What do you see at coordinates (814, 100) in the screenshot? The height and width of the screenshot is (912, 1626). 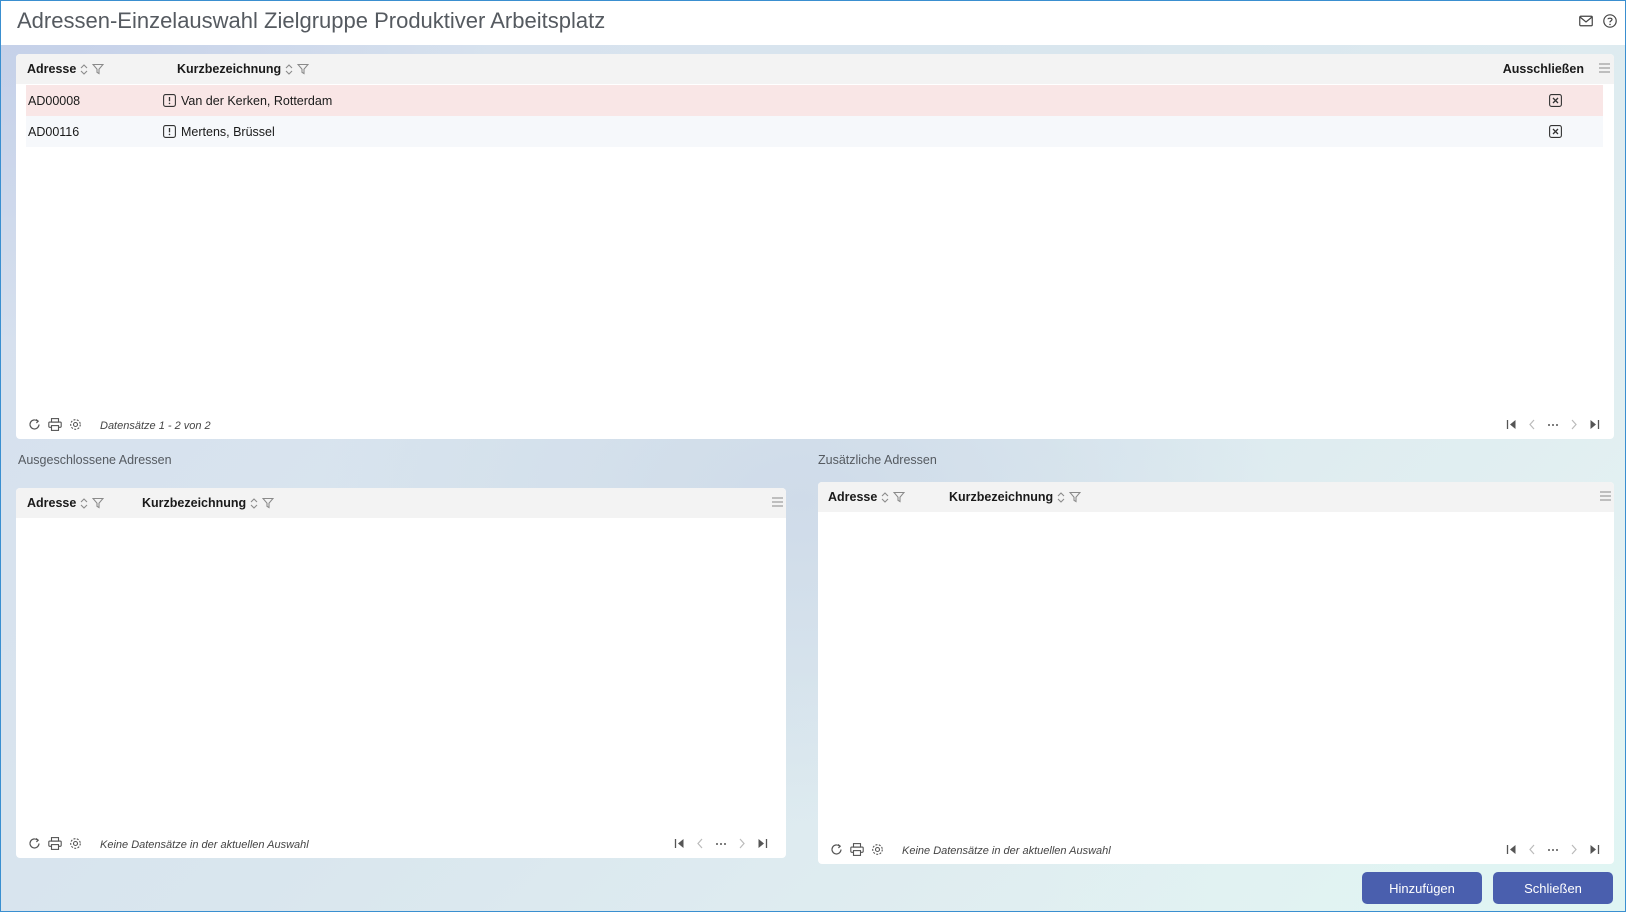 I see `table-row: AD00008 Van der Kerken, Rotterdam` at bounding box center [814, 100].